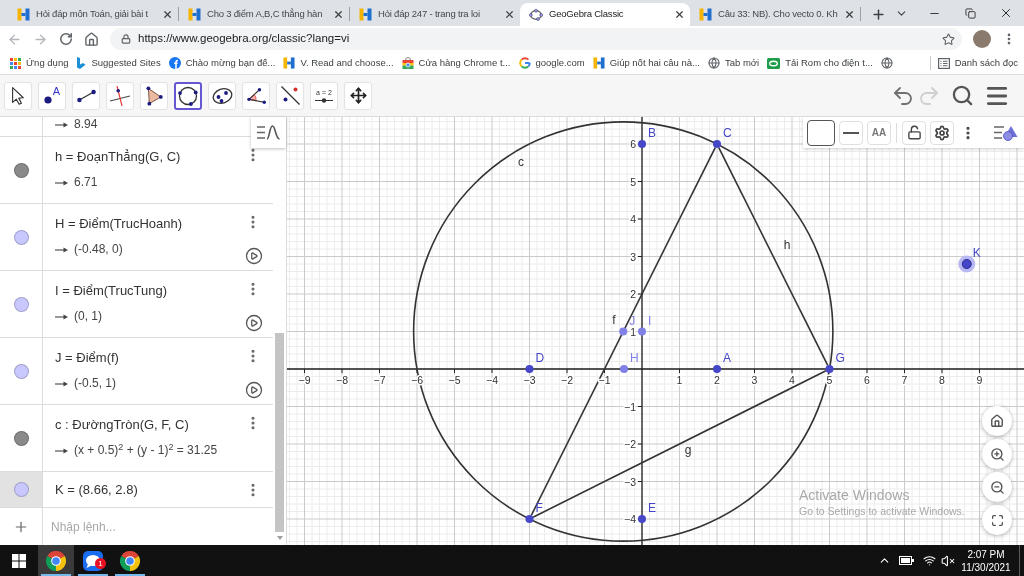  Describe the element at coordinates (304, 380) in the screenshot. I see `tick-label: −9` at that location.